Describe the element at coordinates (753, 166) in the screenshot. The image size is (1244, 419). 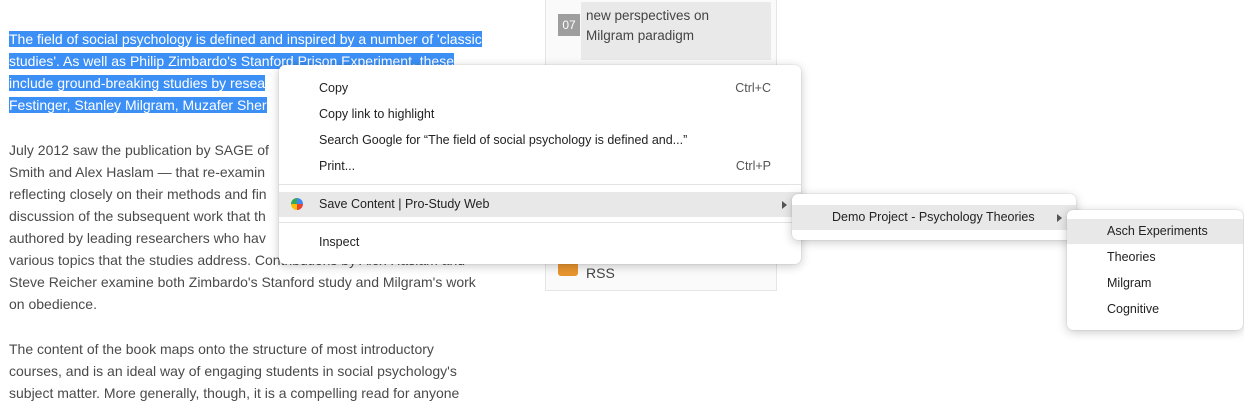
I see `shortcut-label: Ctrl+P` at that location.